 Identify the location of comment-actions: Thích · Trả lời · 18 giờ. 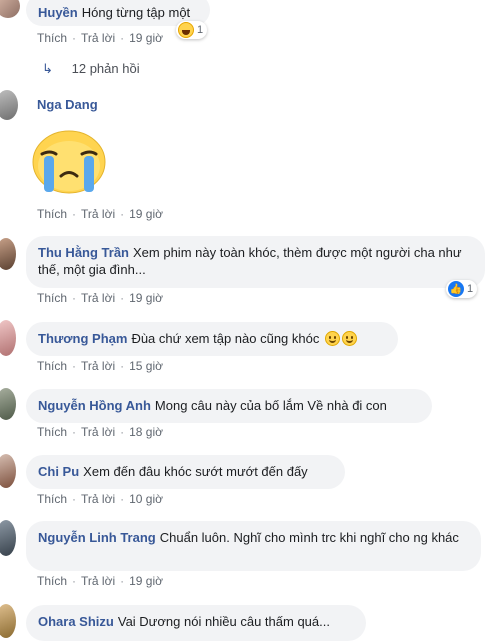
(100, 432).